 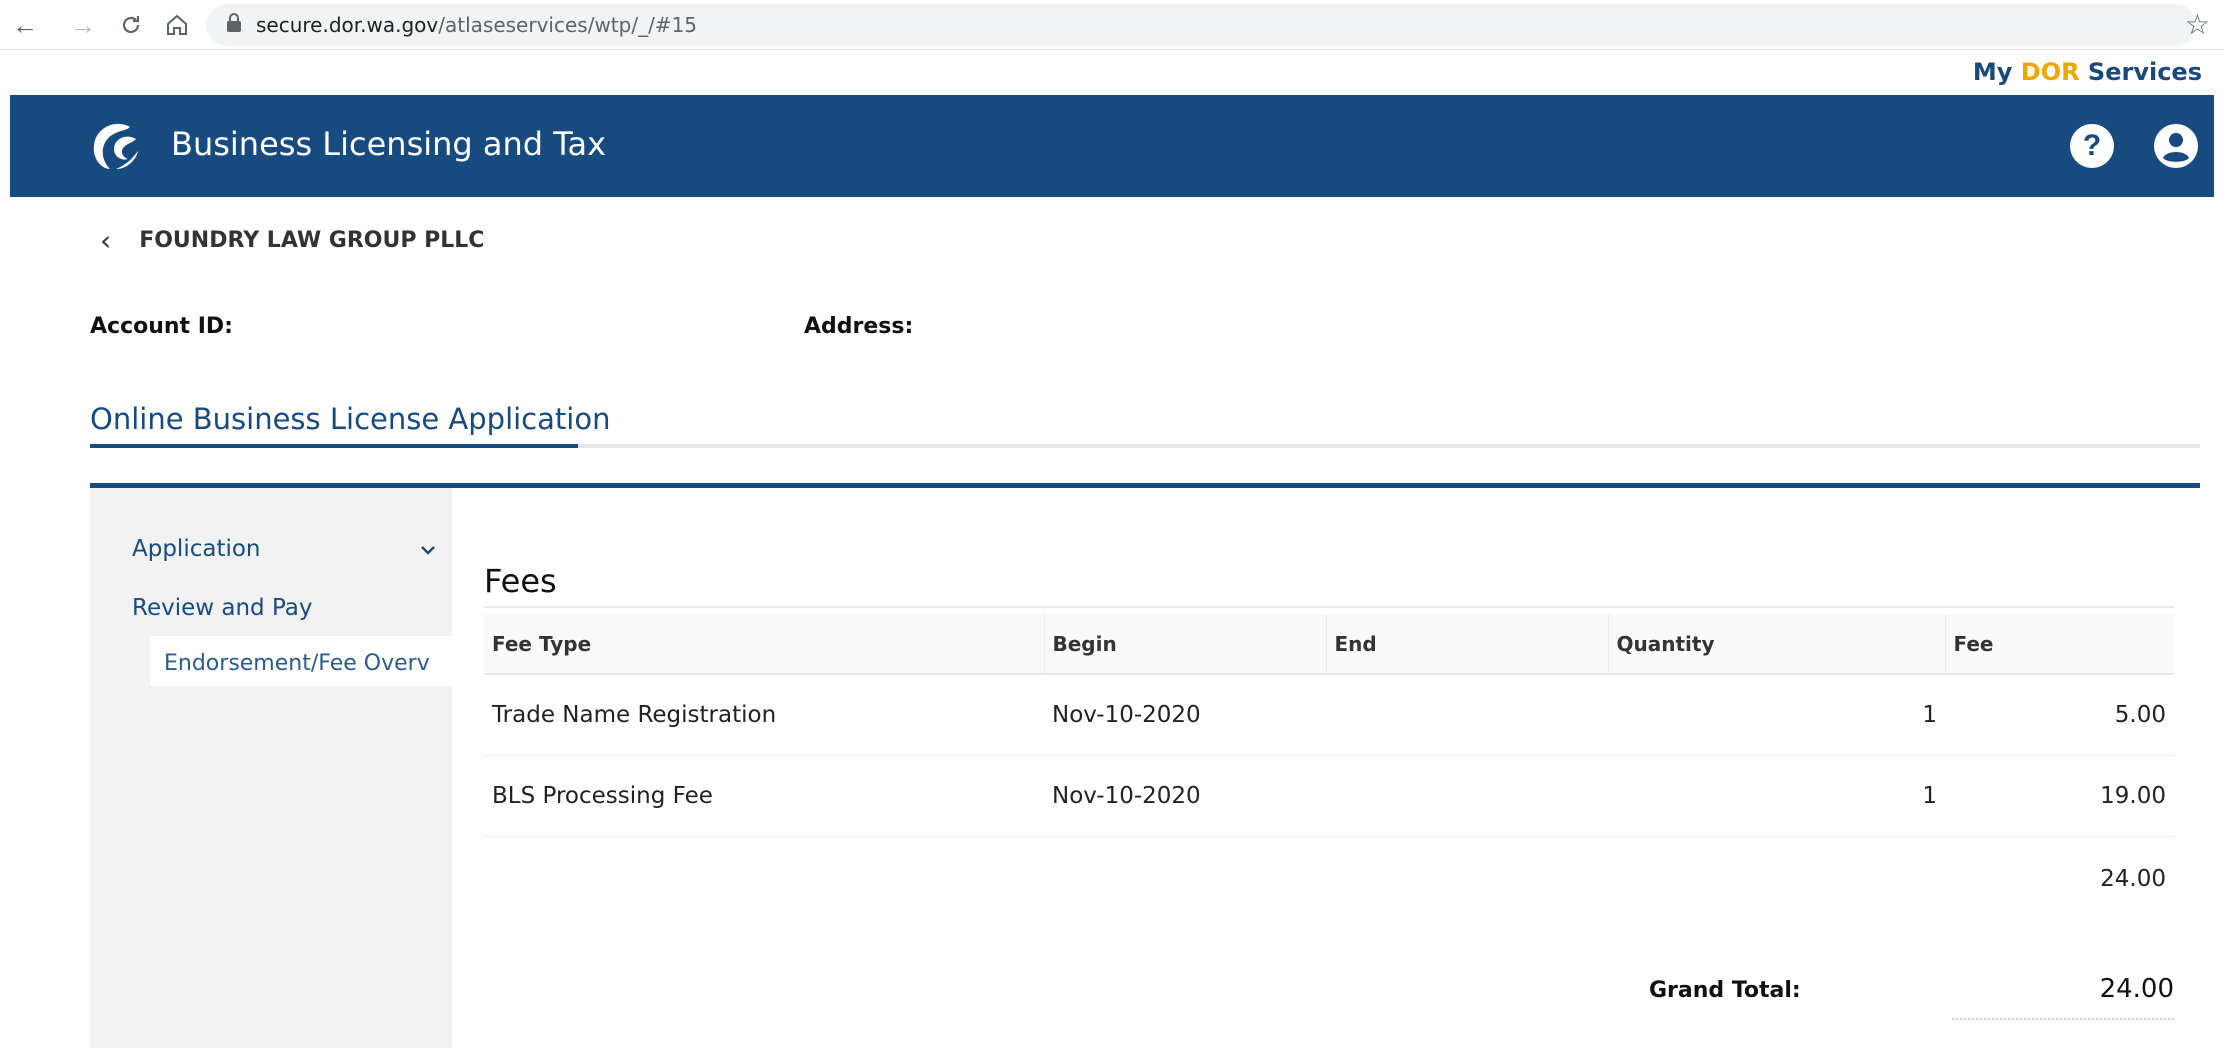 I want to click on fee-type-cell: BLS Processing Fee, so click(x=764, y=796).